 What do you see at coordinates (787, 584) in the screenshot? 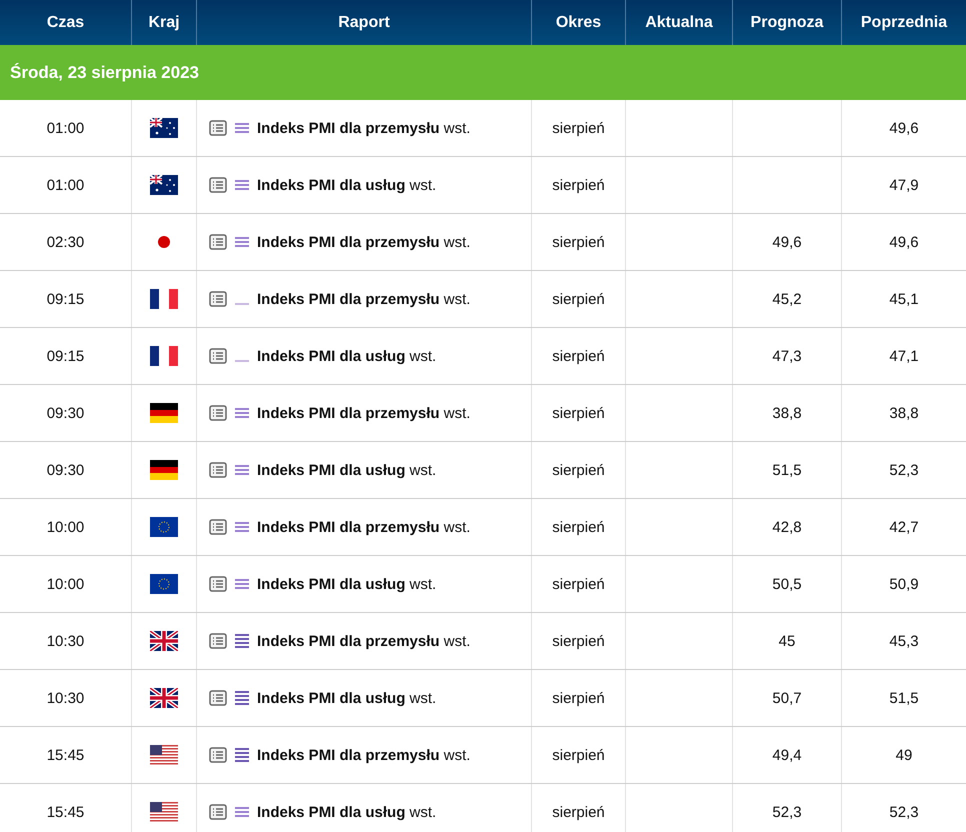
I see `forecast-cell: 50,5` at bounding box center [787, 584].